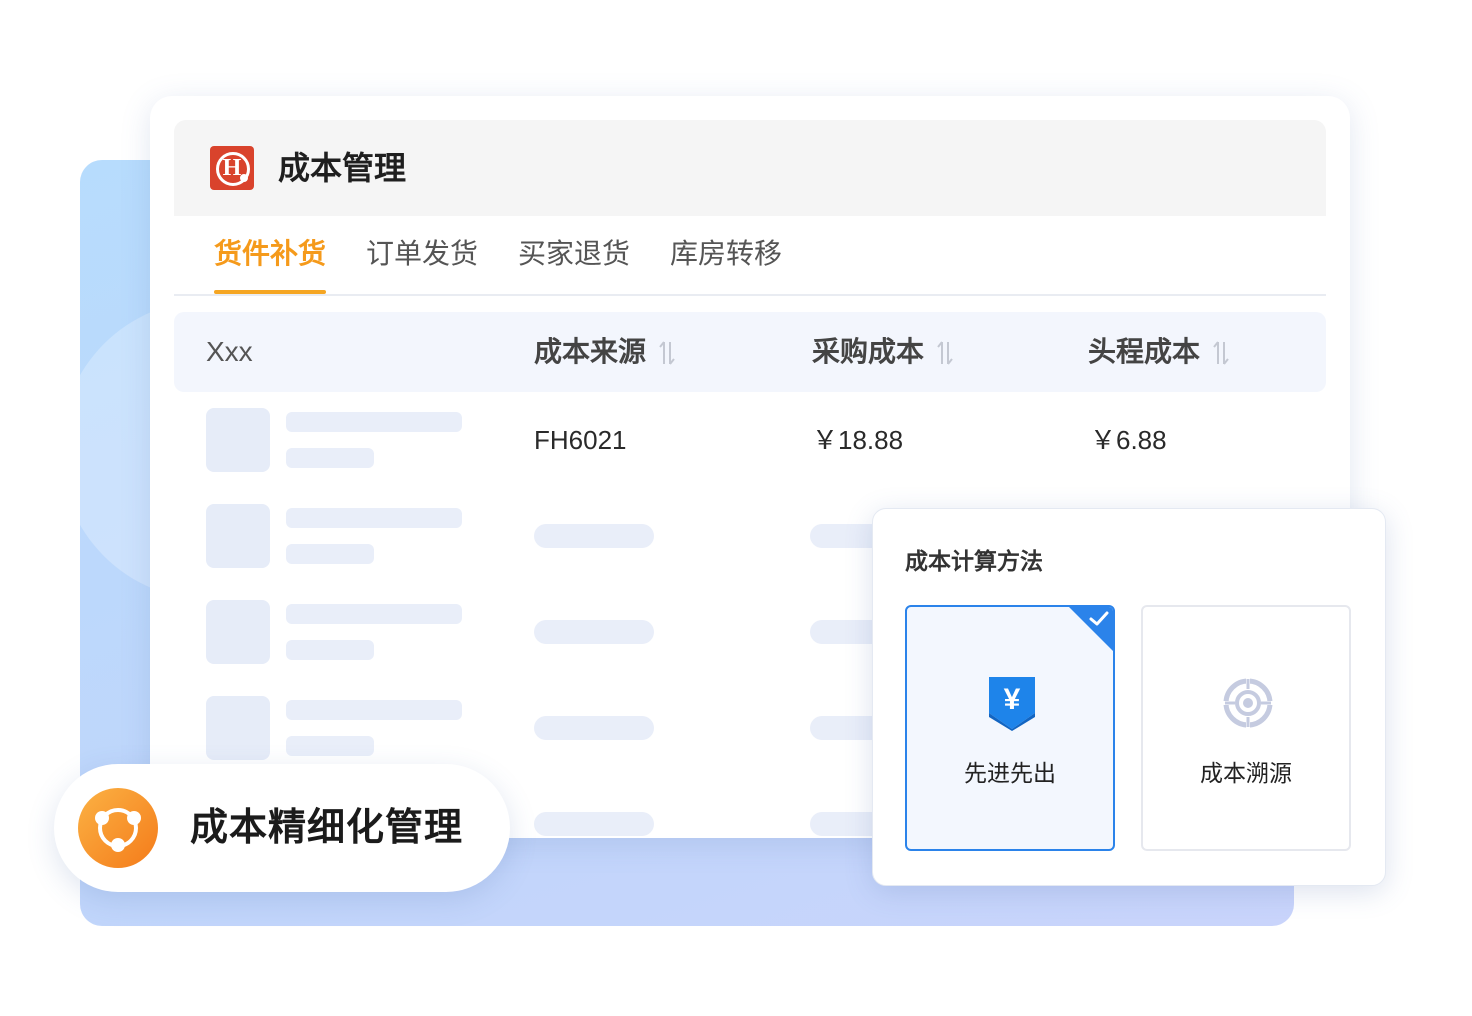 The width and height of the screenshot is (1472, 1016). What do you see at coordinates (1010, 773) in the screenshot?
I see `option-fifo-label: 先进先出` at bounding box center [1010, 773].